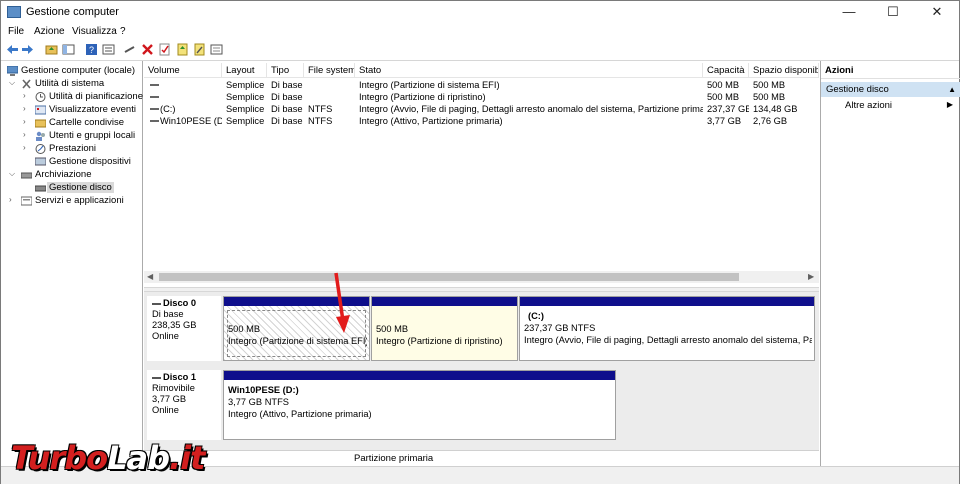  Describe the element at coordinates (16, 31) in the screenshot. I see `menu-file: File` at that location.